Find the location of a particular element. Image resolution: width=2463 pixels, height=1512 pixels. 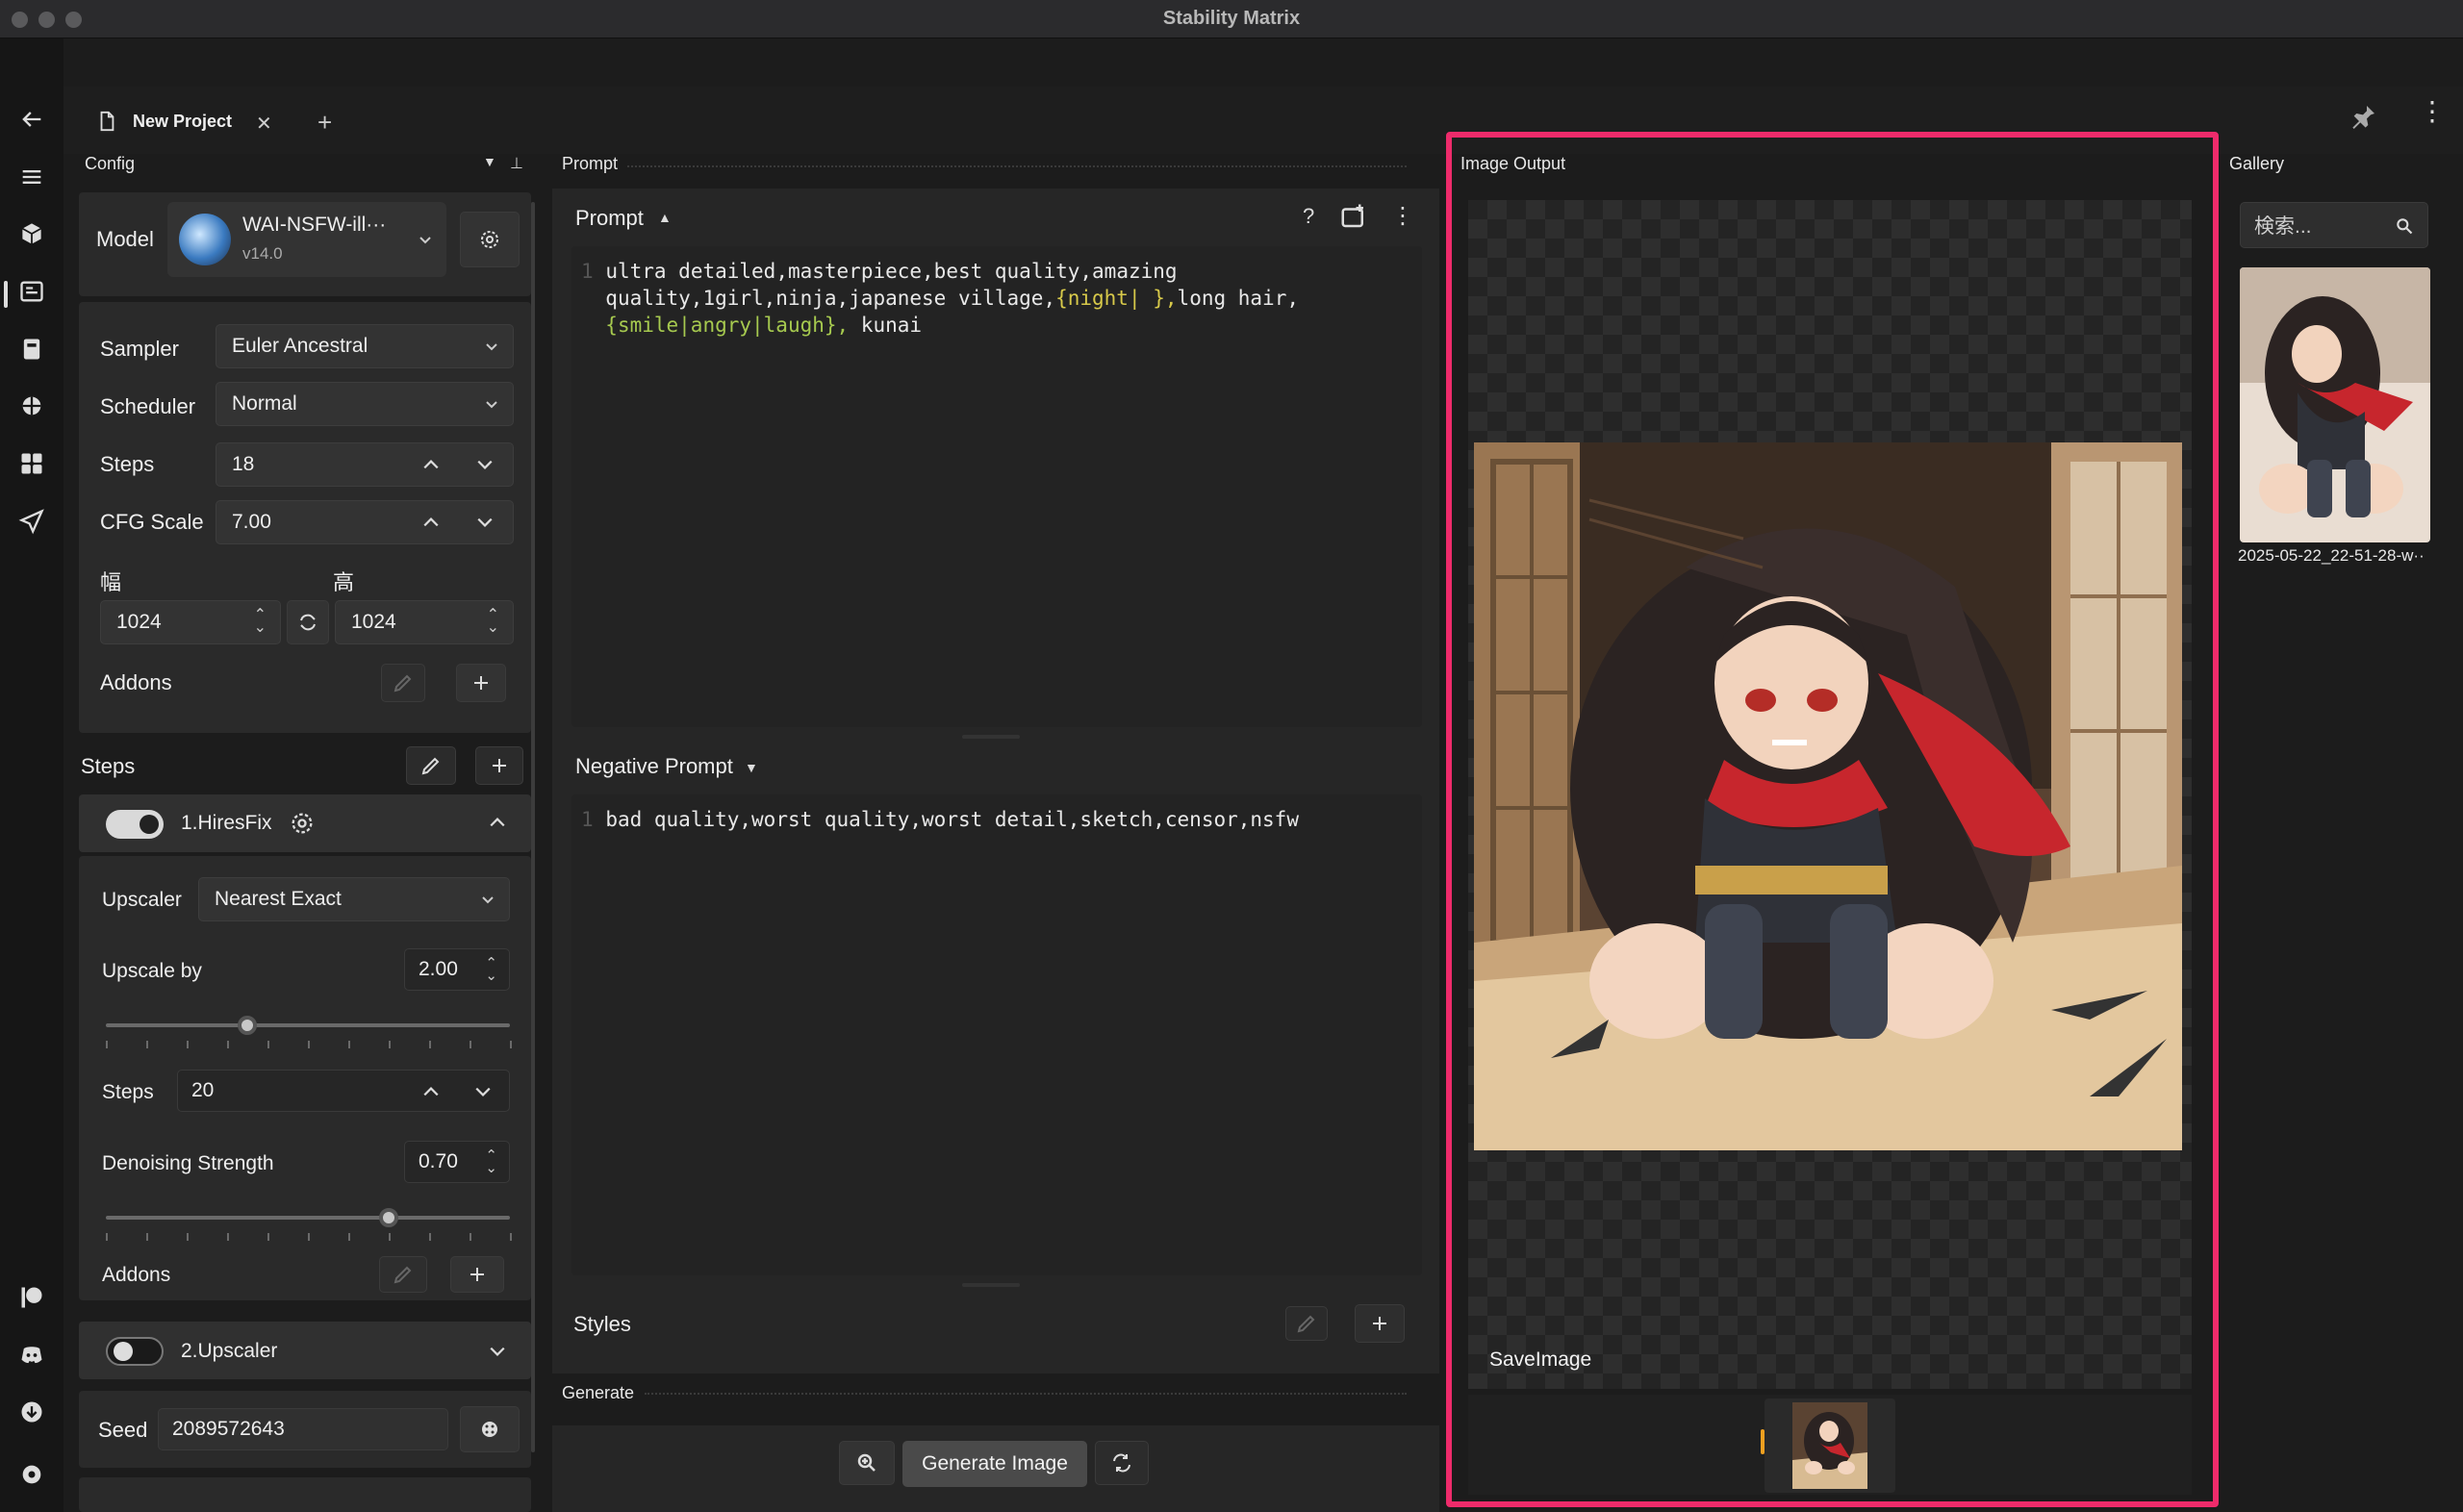

steps-stepper: 18 is located at coordinates (365, 465).